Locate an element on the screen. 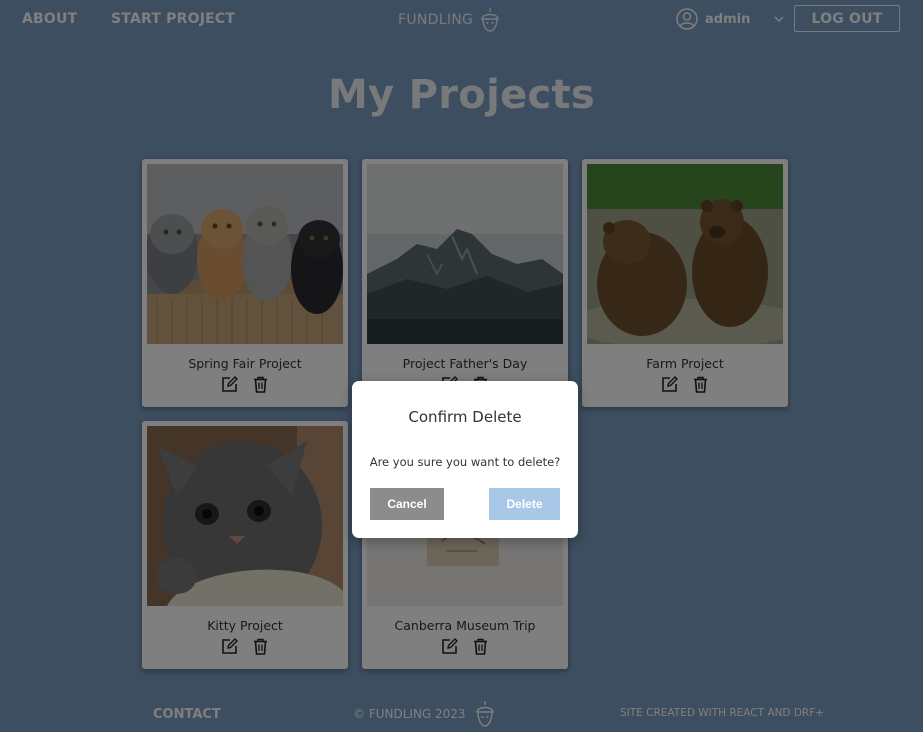 This screenshot has height=732, width=923. dialog-message: Are you sure you want to delete? is located at coordinates (465, 462).